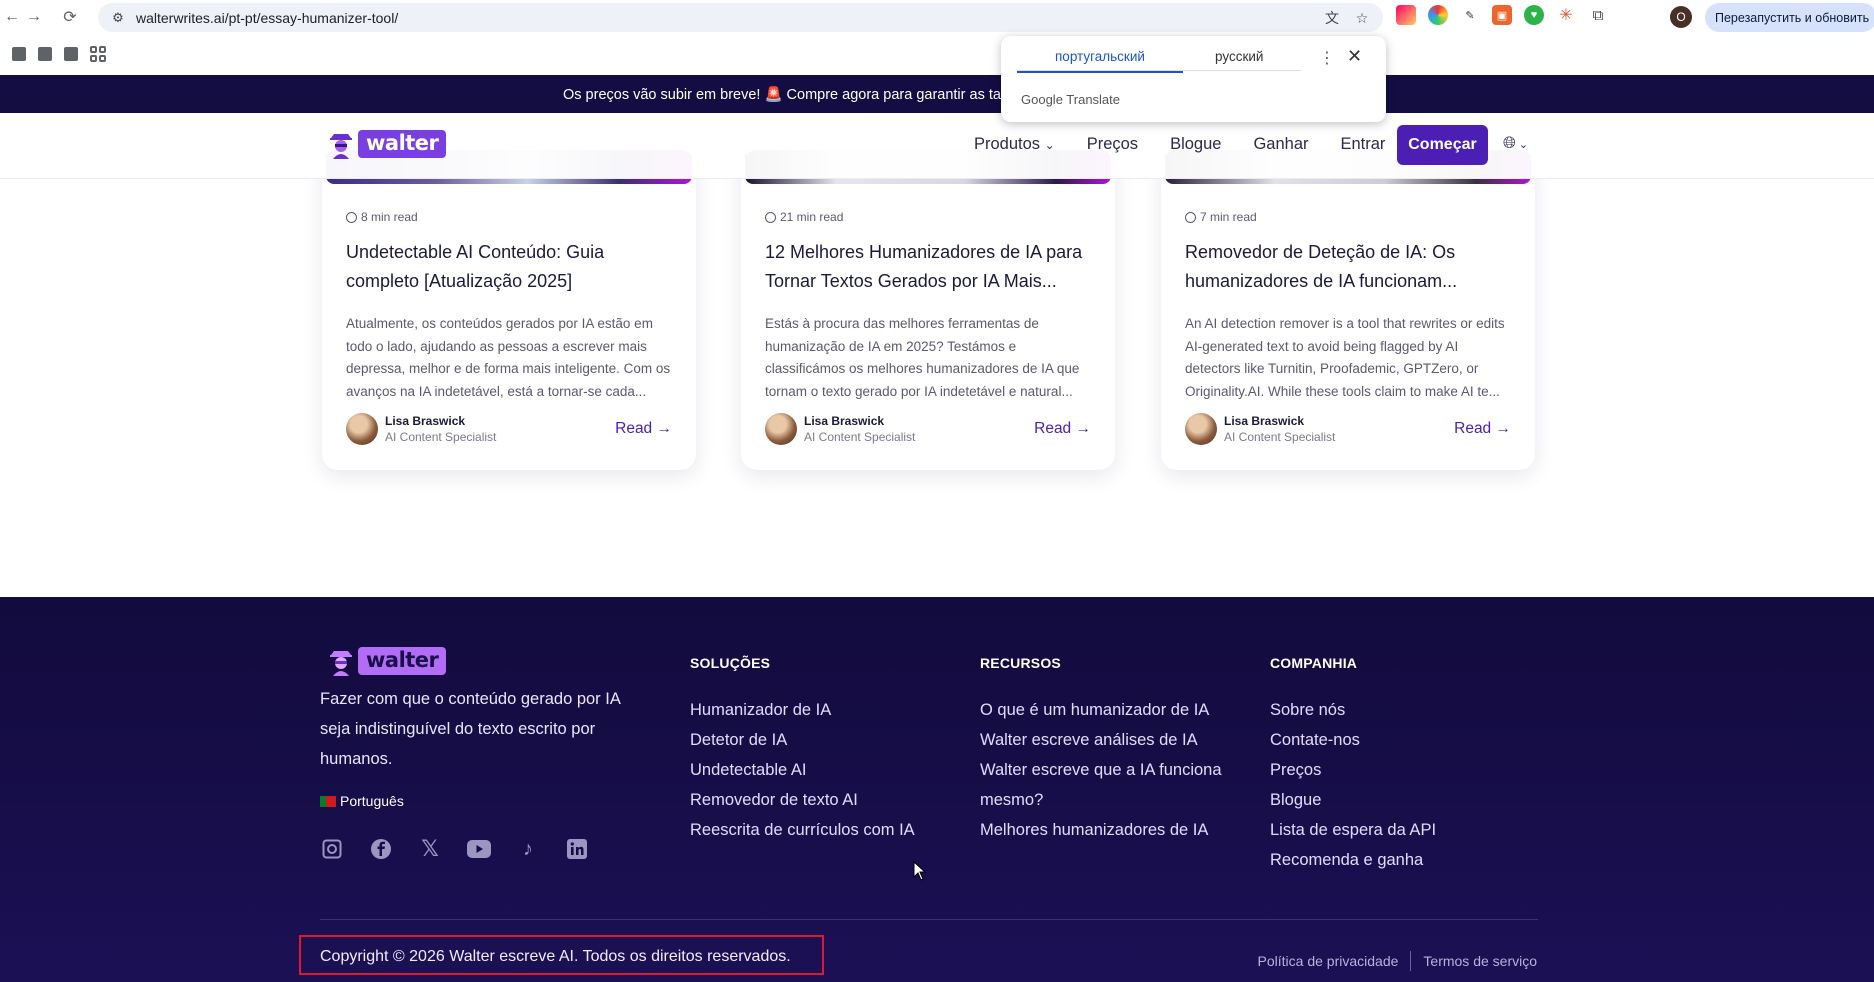 The width and height of the screenshot is (1874, 982). Describe the element at coordinates (528, 849) in the screenshot. I see `tiktok-icon: ♪` at that location.